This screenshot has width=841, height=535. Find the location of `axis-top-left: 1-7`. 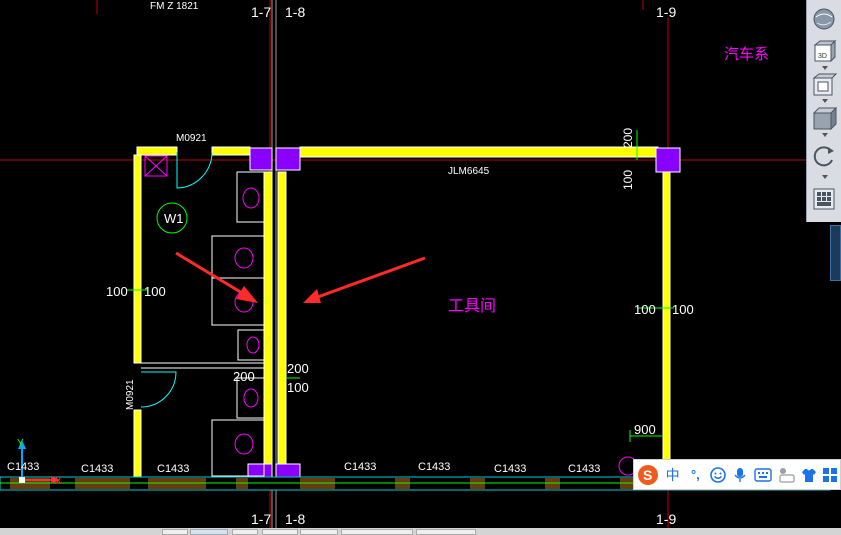

axis-top-left: 1-7 is located at coordinates (261, 12).